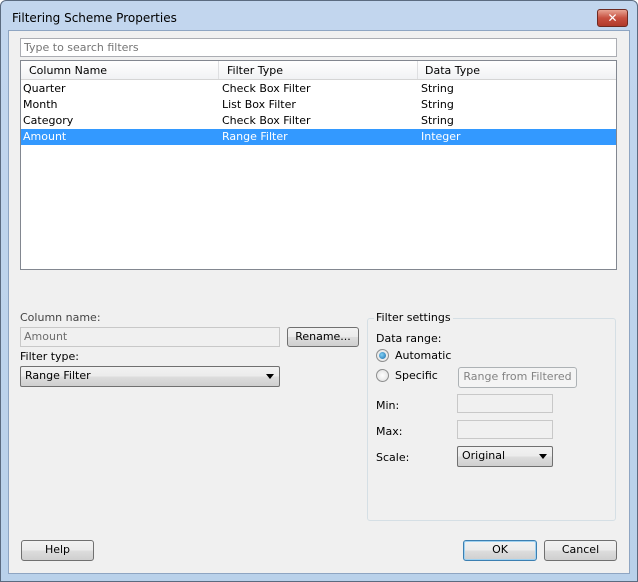 This screenshot has height=582, width=638. What do you see at coordinates (612, 18) in the screenshot?
I see `close-button: ✕` at bounding box center [612, 18].